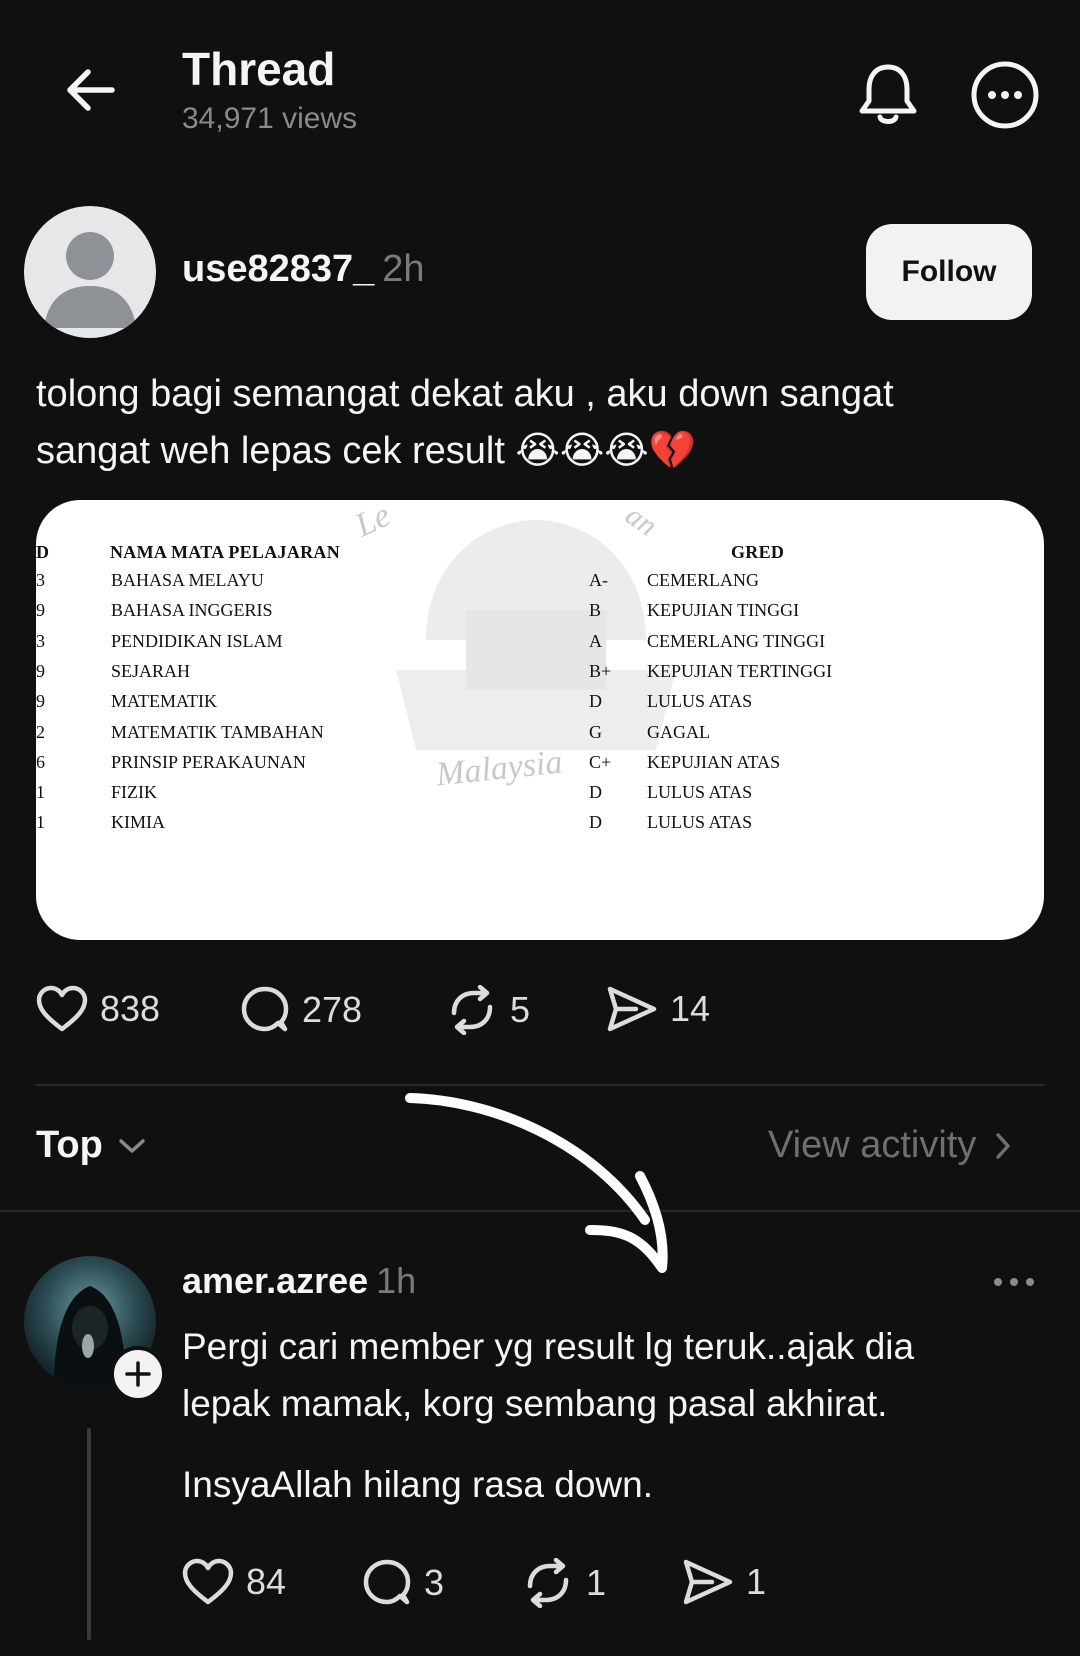 The image size is (1080, 1656). I want to click on repost-icon, so click(548, 1583).